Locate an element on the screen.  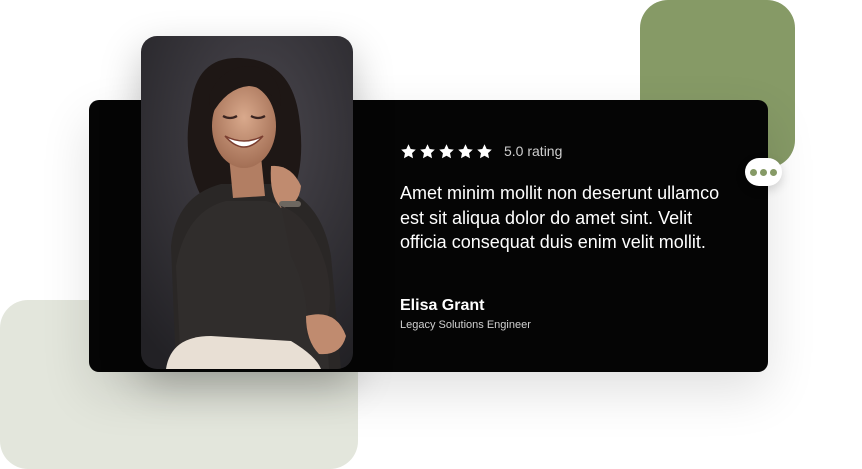
author-name: Elisa Grant is located at coordinates (442, 305).